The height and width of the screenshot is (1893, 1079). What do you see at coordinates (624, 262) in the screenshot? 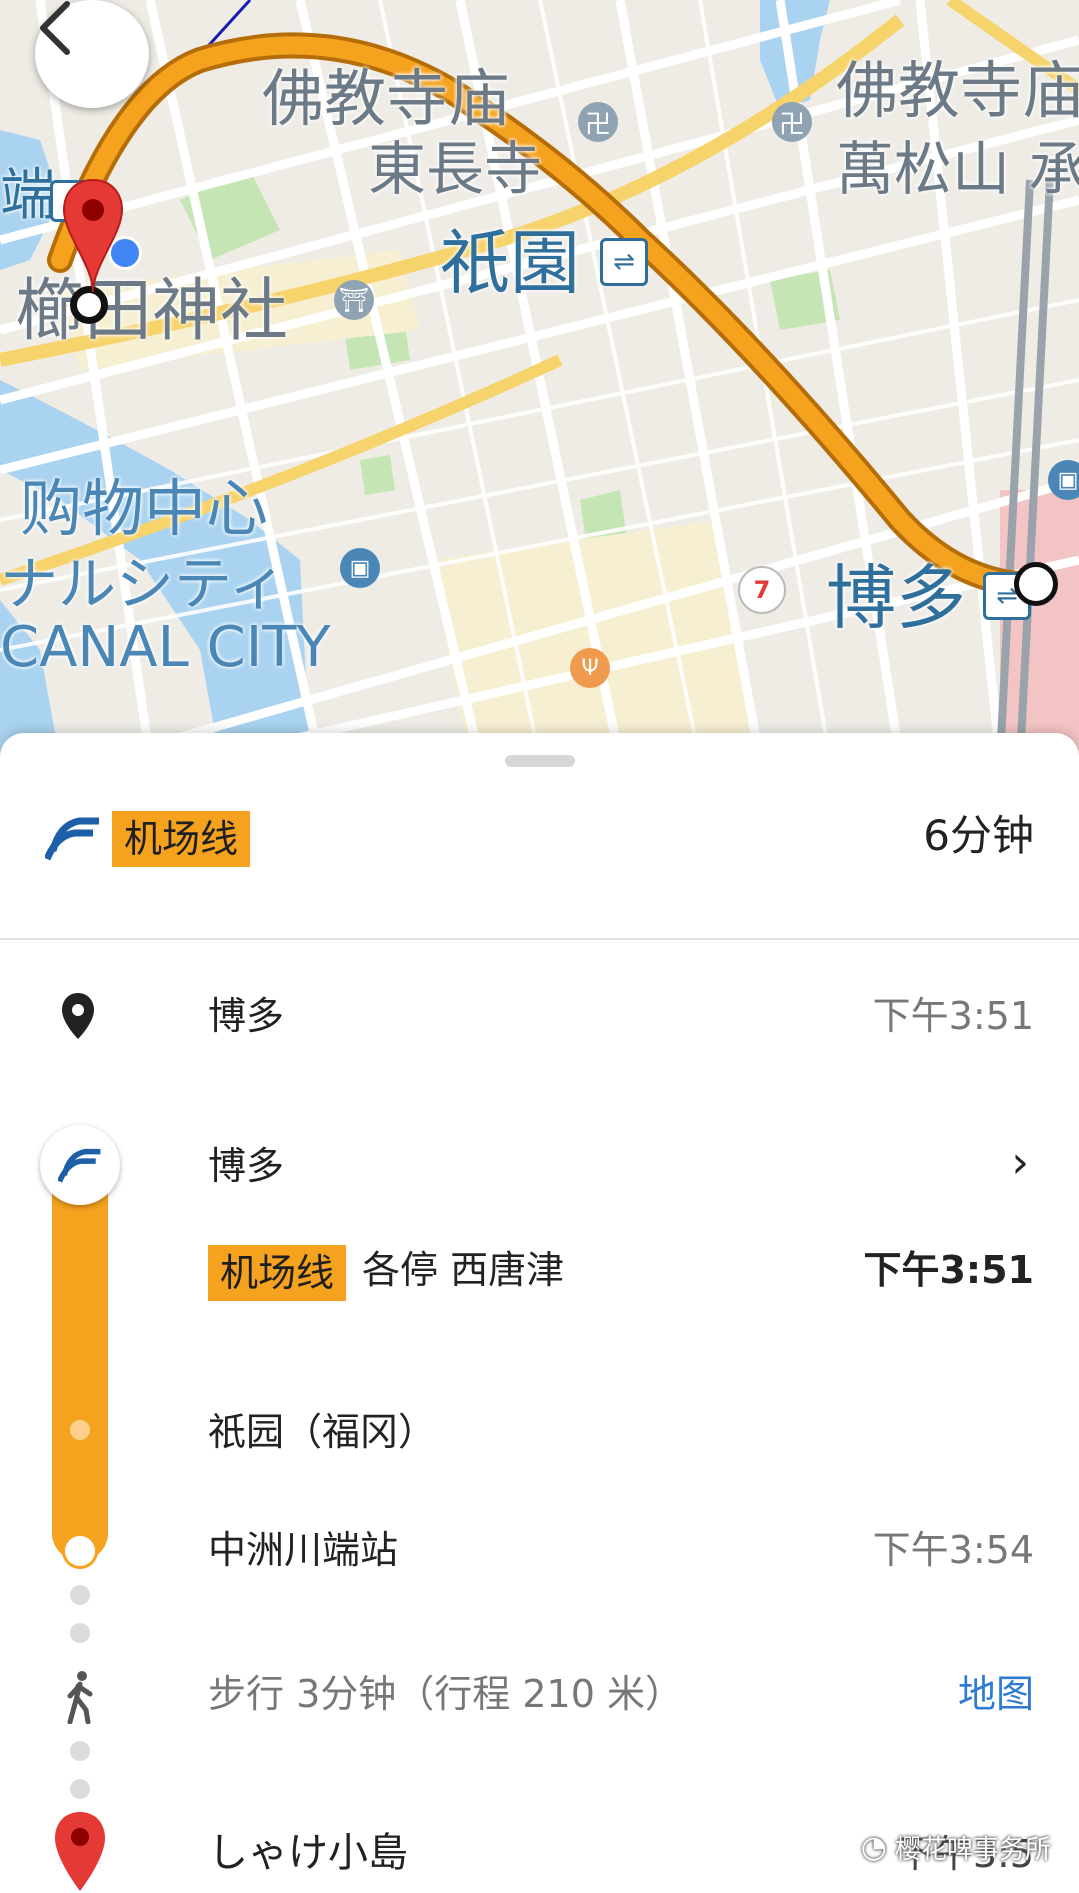
I see `subway-station-icon: ⇌` at bounding box center [624, 262].